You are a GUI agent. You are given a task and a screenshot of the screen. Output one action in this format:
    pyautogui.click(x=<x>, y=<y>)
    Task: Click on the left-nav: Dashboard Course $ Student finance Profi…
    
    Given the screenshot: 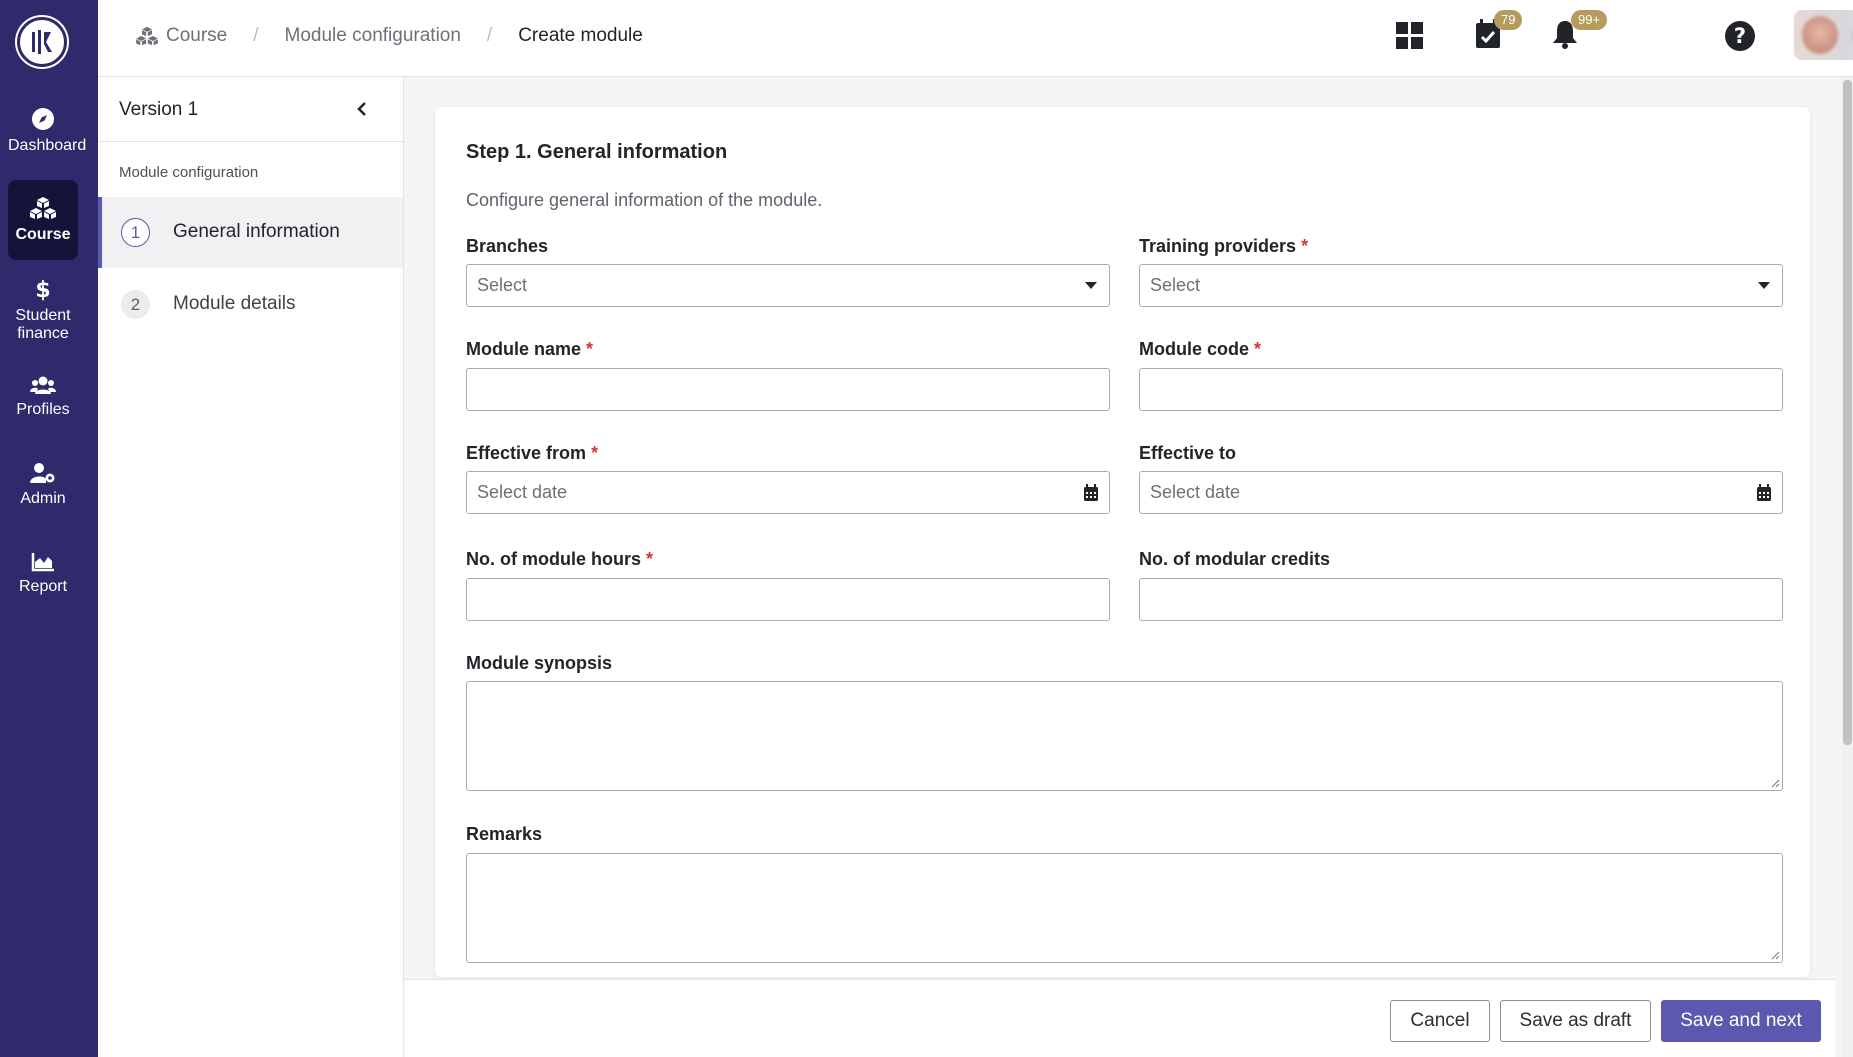 What is the action you would take?
    pyautogui.click(x=49, y=528)
    